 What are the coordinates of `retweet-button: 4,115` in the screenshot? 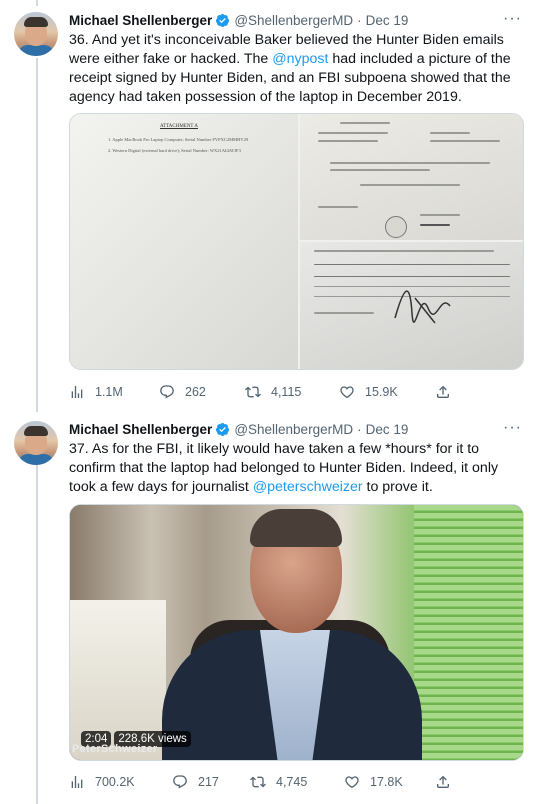 It's located at (273, 392).